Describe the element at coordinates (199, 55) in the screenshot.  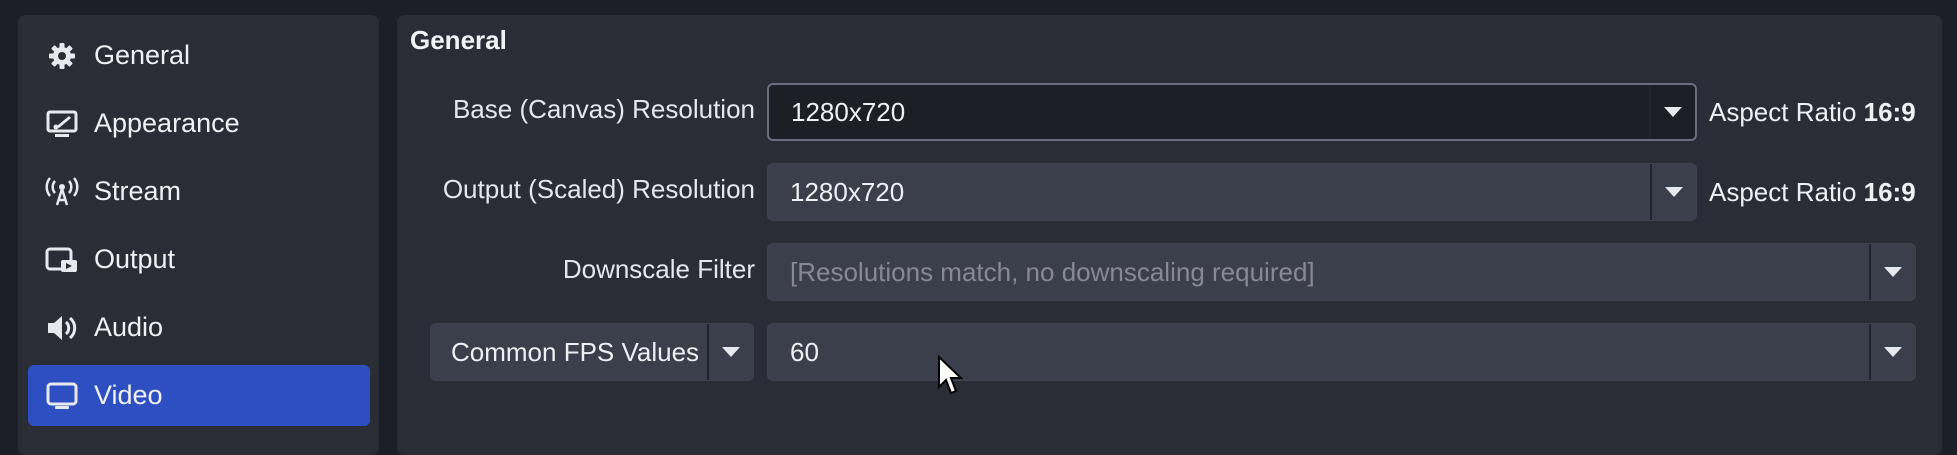
I see `sidebar-item-general: General` at that location.